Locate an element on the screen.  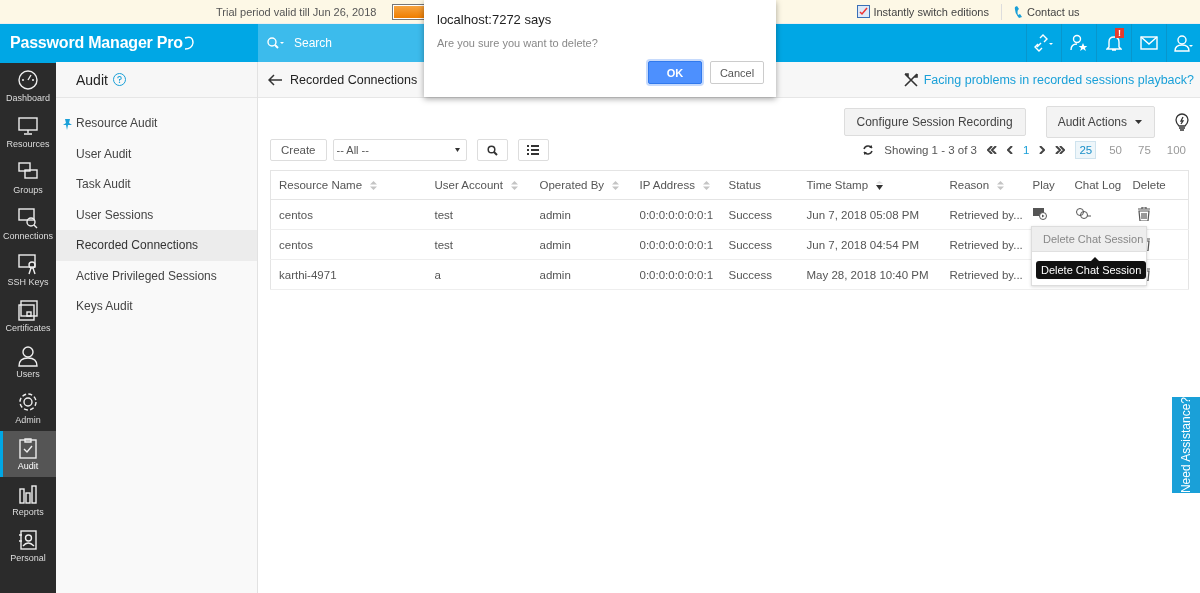
subnav-item: Resource Audit is located at coordinates (156, 123).